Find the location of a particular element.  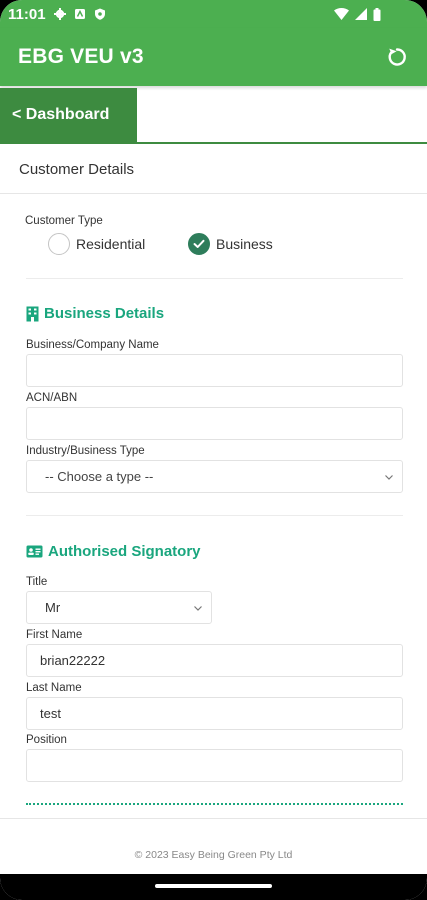

business-details-heading: Business Details is located at coordinates (95, 313).